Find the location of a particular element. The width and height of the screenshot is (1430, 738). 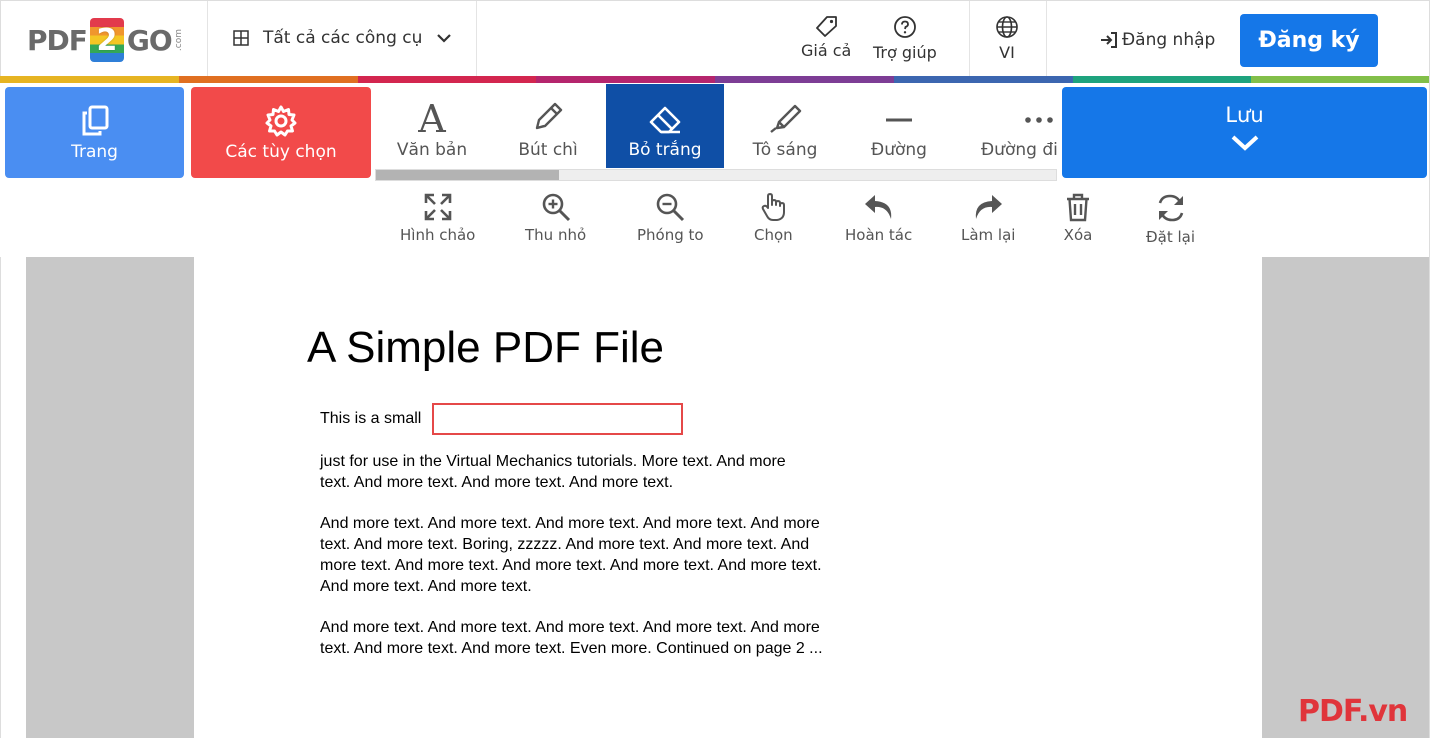

highlighter-icon is located at coordinates (786, 118).